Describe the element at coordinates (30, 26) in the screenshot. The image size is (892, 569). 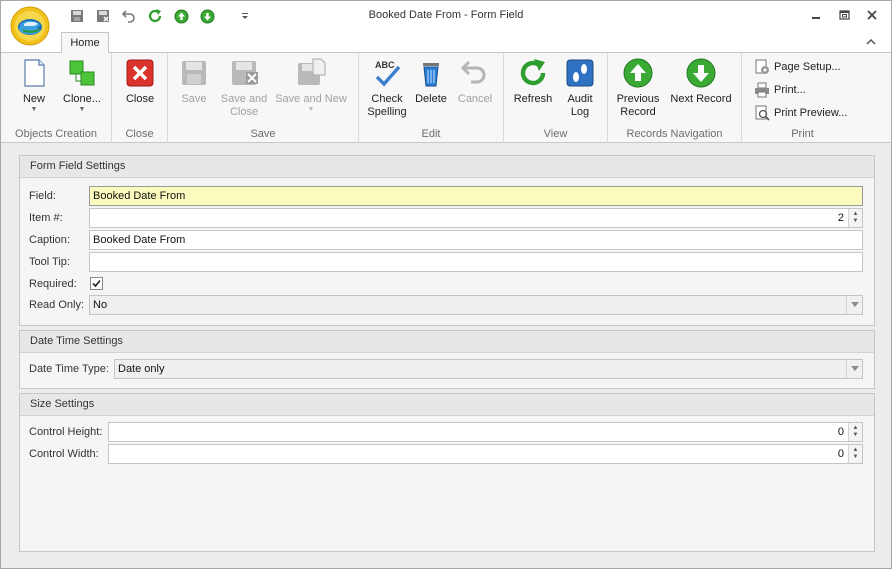
I see `application-logo` at that location.